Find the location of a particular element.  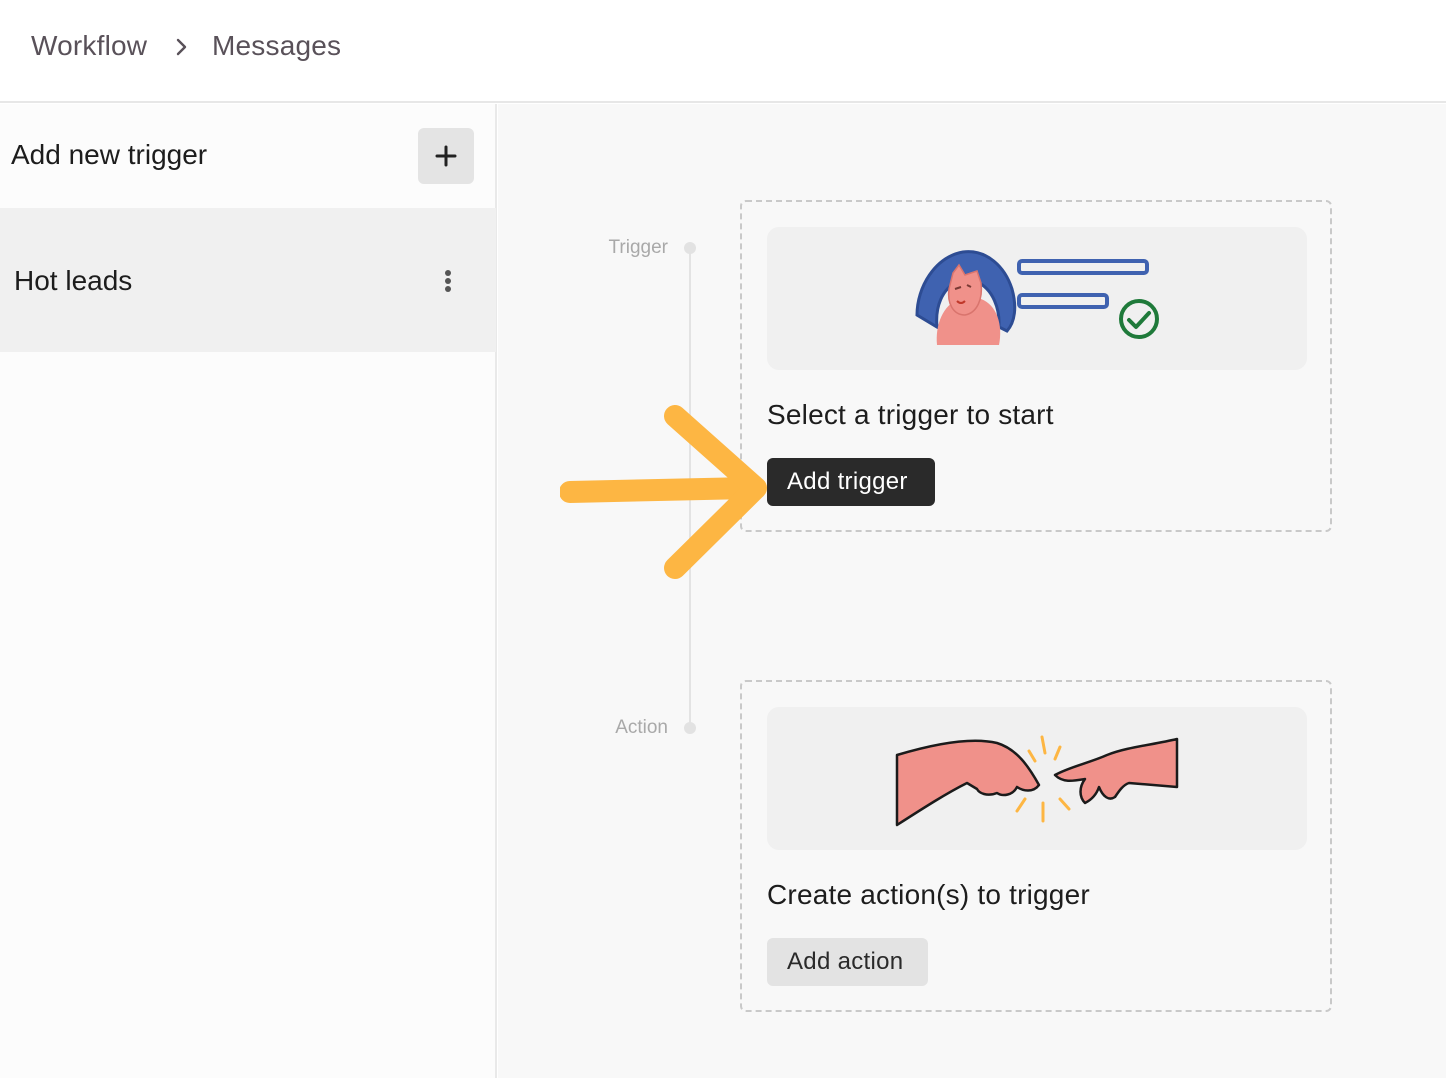

chevron-right-icon is located at coordinates (181, 47).